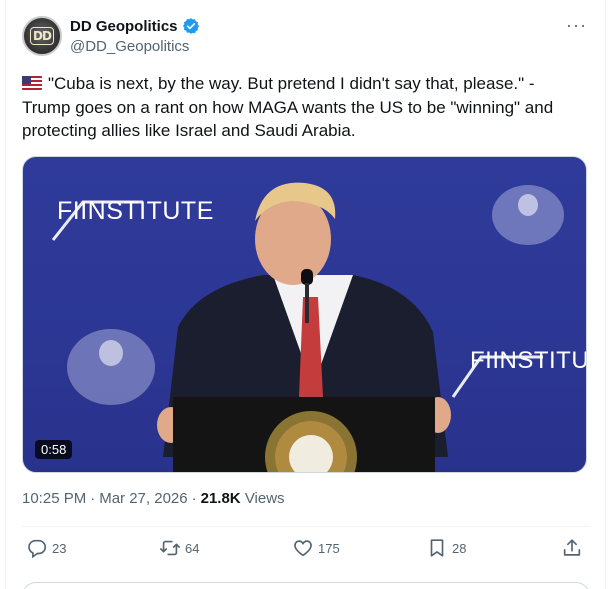  I want to click on bookmark-icon, so click(437, 548).